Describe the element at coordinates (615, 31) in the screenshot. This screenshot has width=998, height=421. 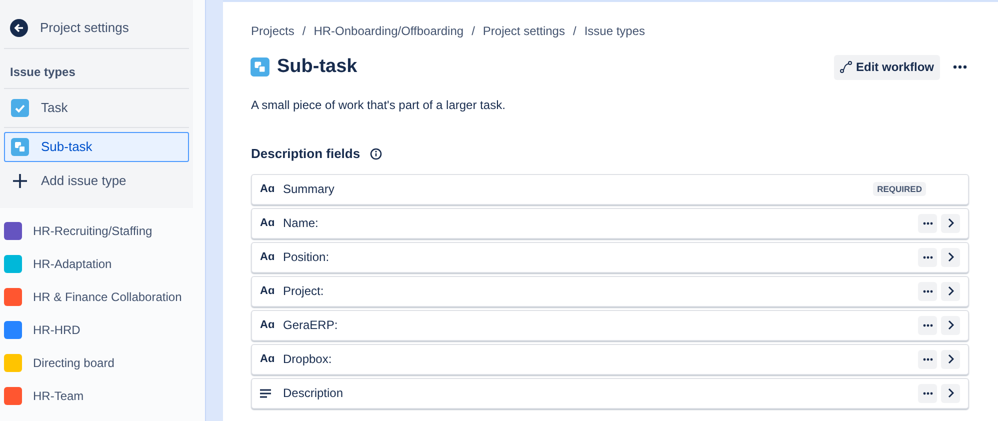
I see `breadcrumb-link: Issue types` at that location.